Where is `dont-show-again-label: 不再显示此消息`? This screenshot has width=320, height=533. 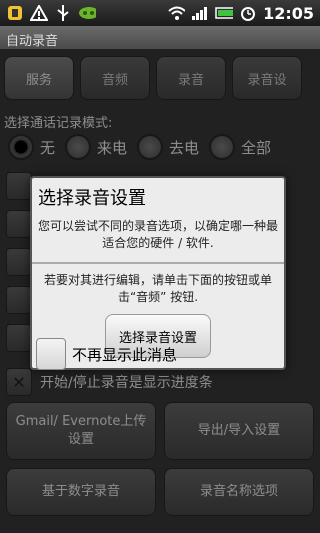 dont-show-again-label: 不再显示此消息 is located at coordinates (125, 354).